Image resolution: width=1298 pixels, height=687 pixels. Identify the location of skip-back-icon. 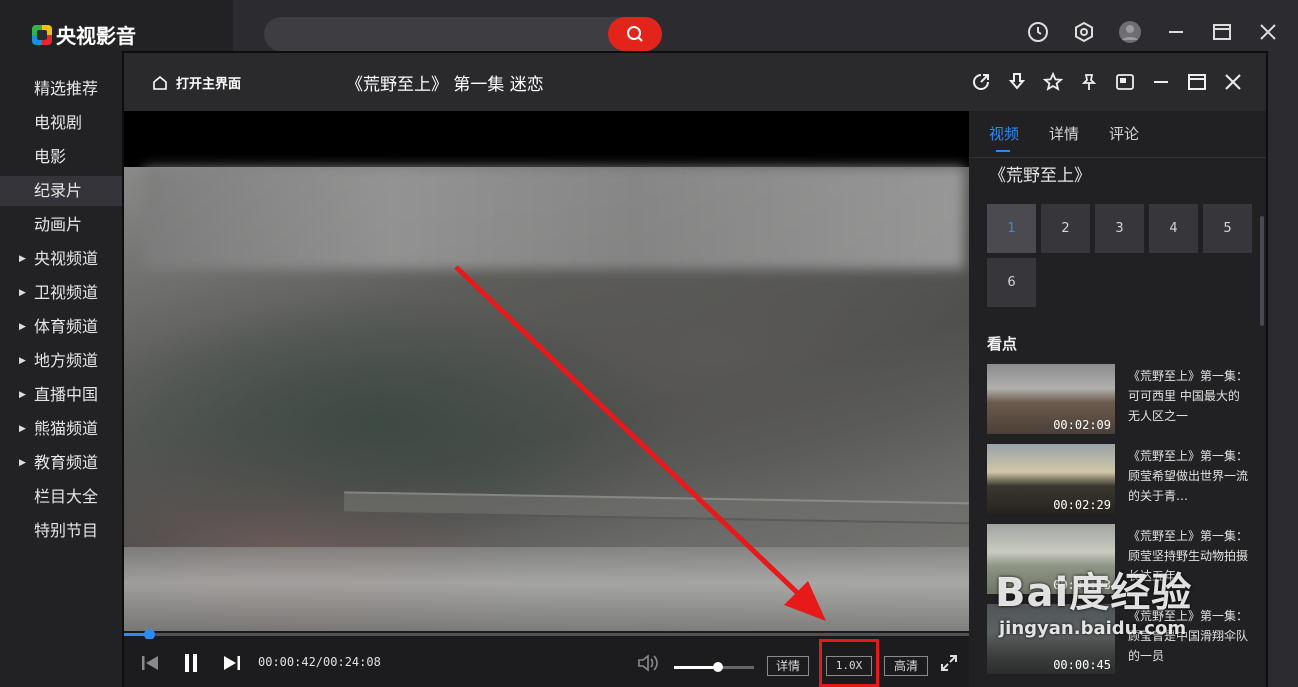
(150, 663).